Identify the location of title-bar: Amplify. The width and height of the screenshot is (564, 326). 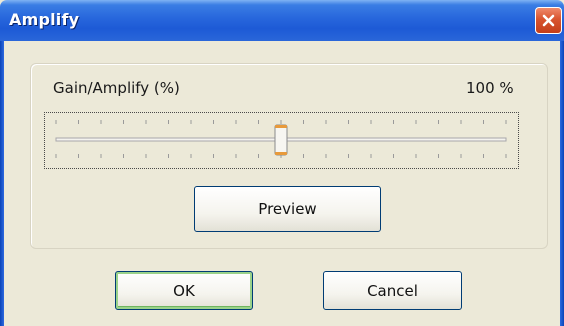
(282, 20).